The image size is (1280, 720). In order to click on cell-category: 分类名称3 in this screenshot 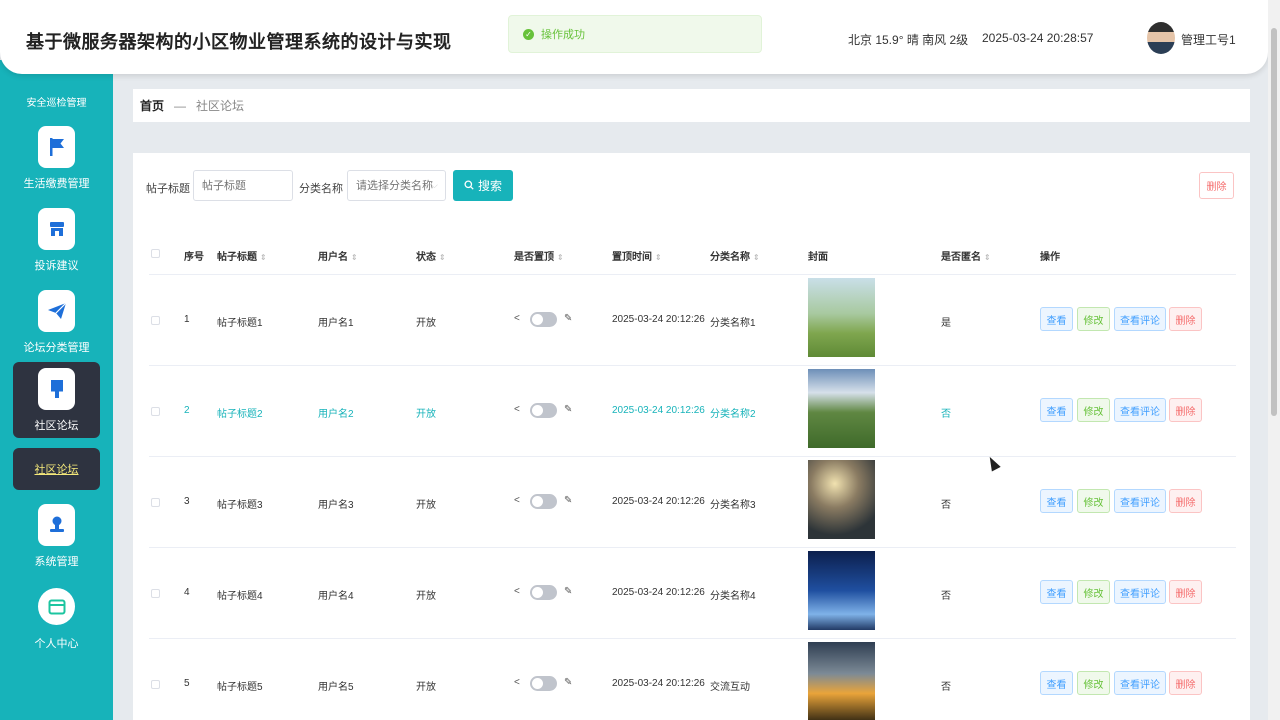, I will do `click(733, 505)`.